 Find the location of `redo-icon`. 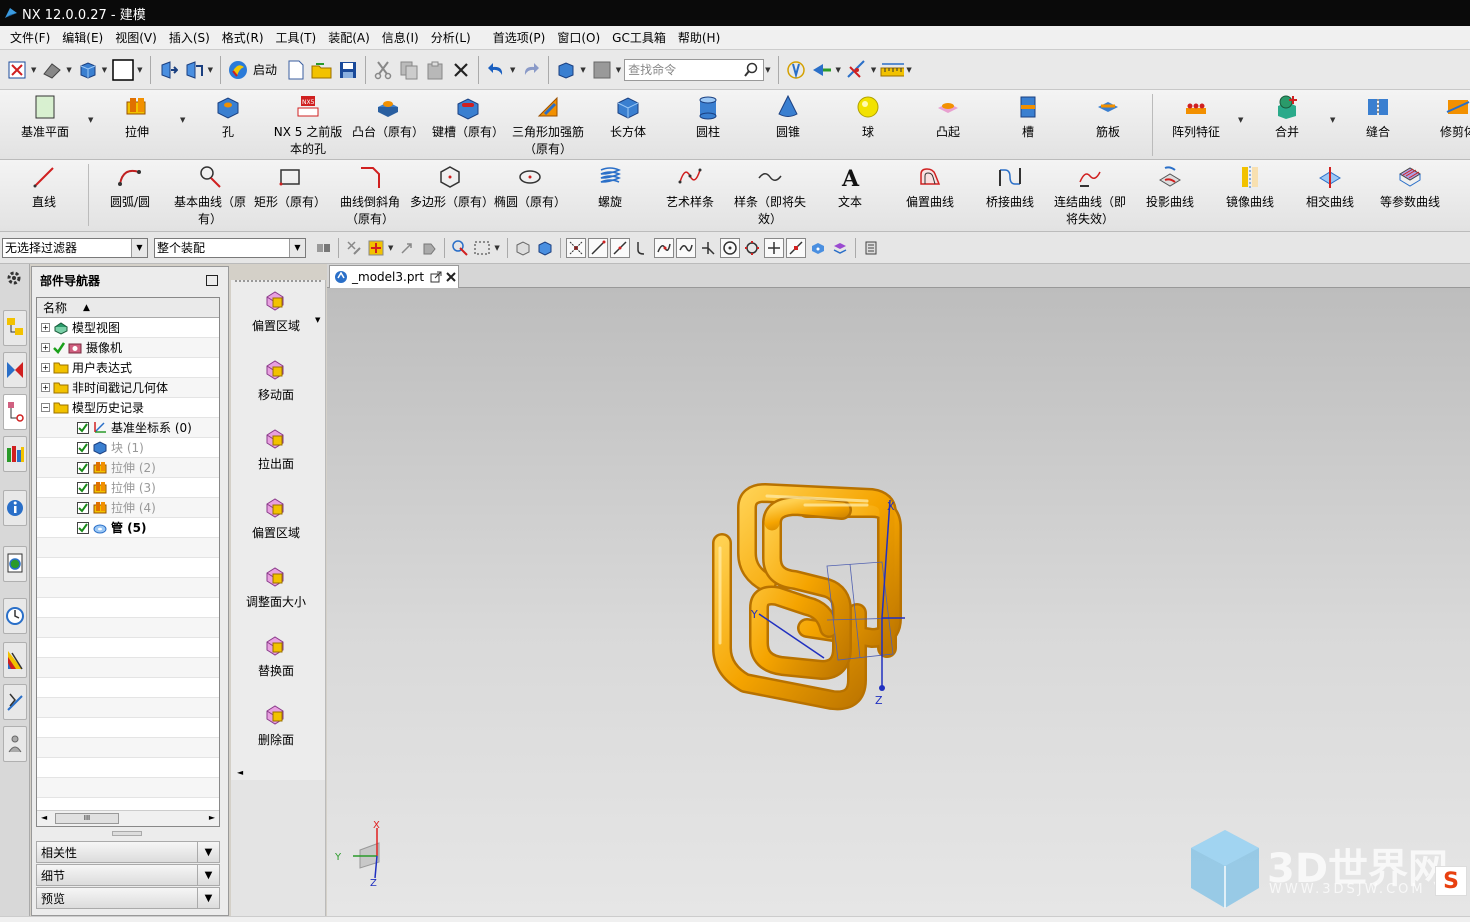

redo-icon is located at coordinates (531, 70).